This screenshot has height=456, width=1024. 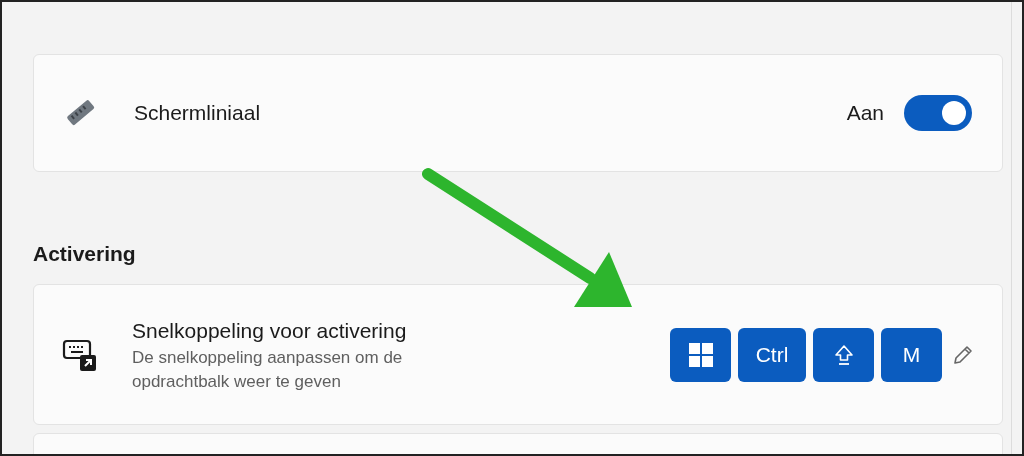 What do you see at coordinates (772, 354) in the screenshot?
I see `keyboard-key: Ctrl` at bounding box center [772, 354].